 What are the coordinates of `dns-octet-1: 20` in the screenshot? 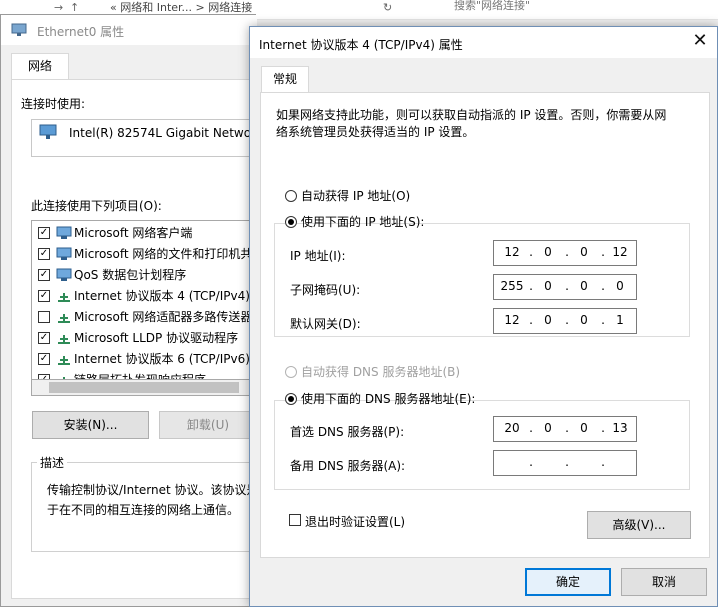 It's located at (512, 428).